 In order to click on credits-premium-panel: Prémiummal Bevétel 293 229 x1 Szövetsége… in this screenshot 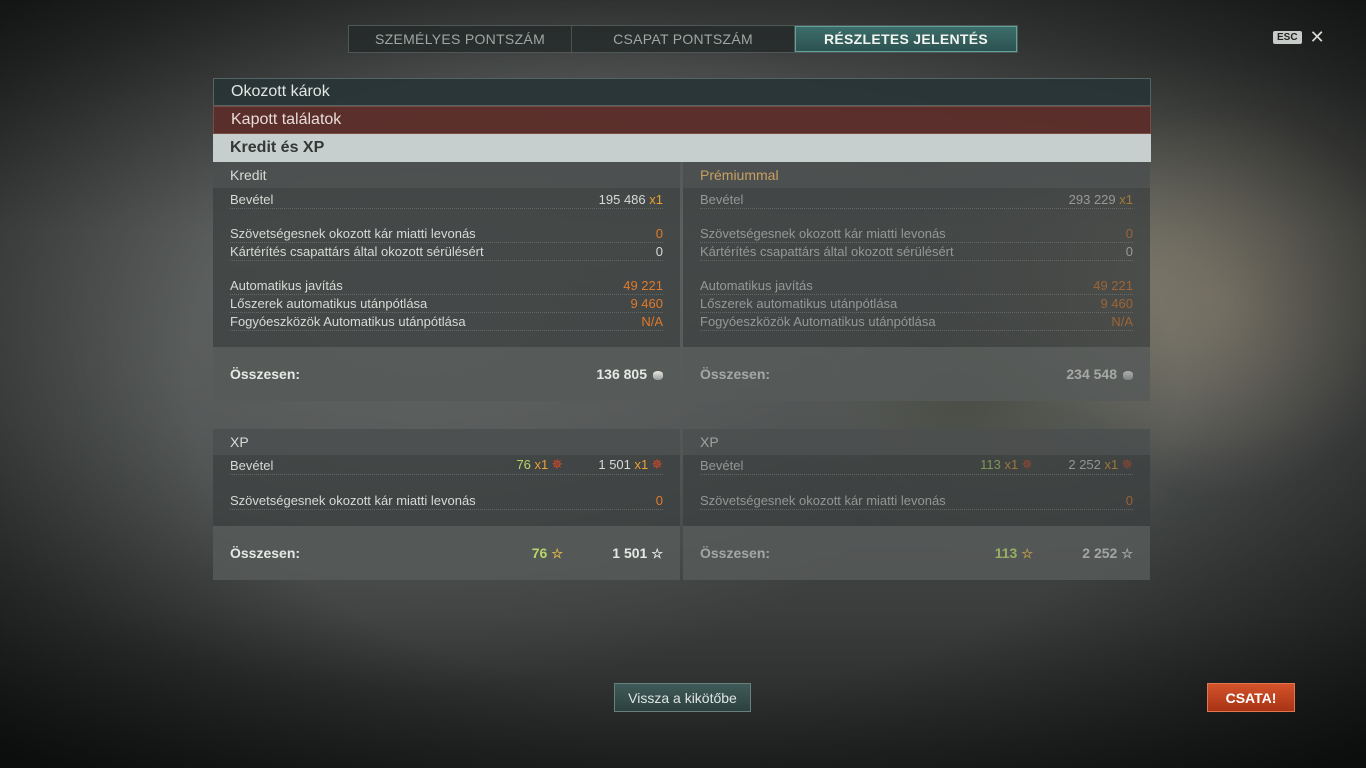, I will do `click(916, 281)`.